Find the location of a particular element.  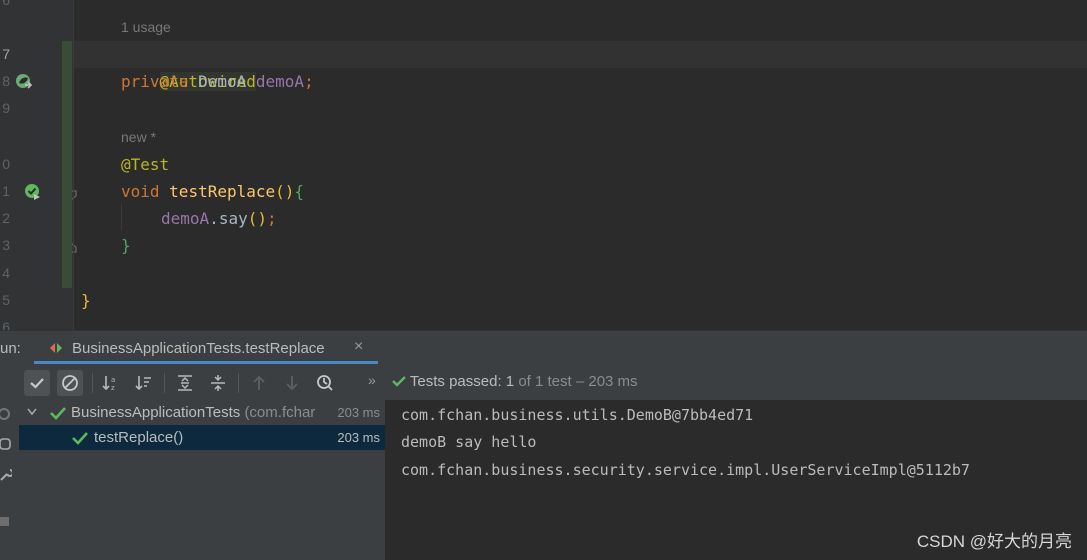

spring-bean-icon is located at coordinates (24, 82).